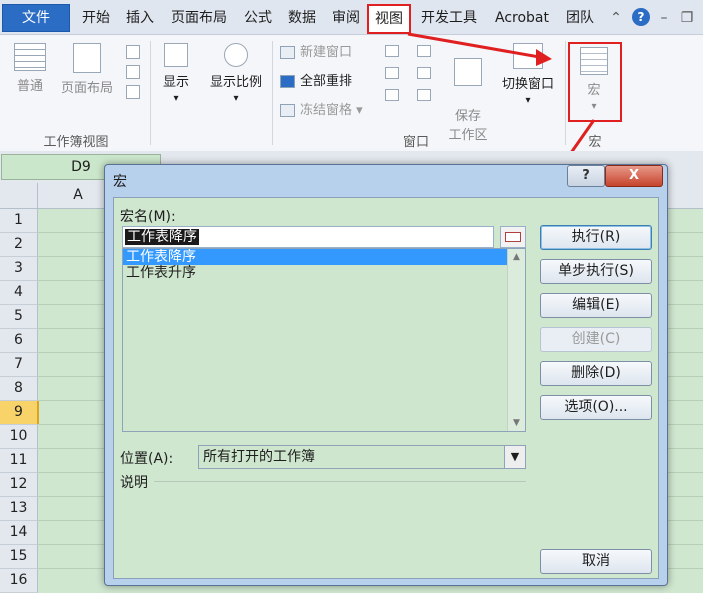 The width and height of the screenshot is (703, 593). Describe the element at coordinates (19, 509) in the screenshot. I see `row-header: 13` at that location.